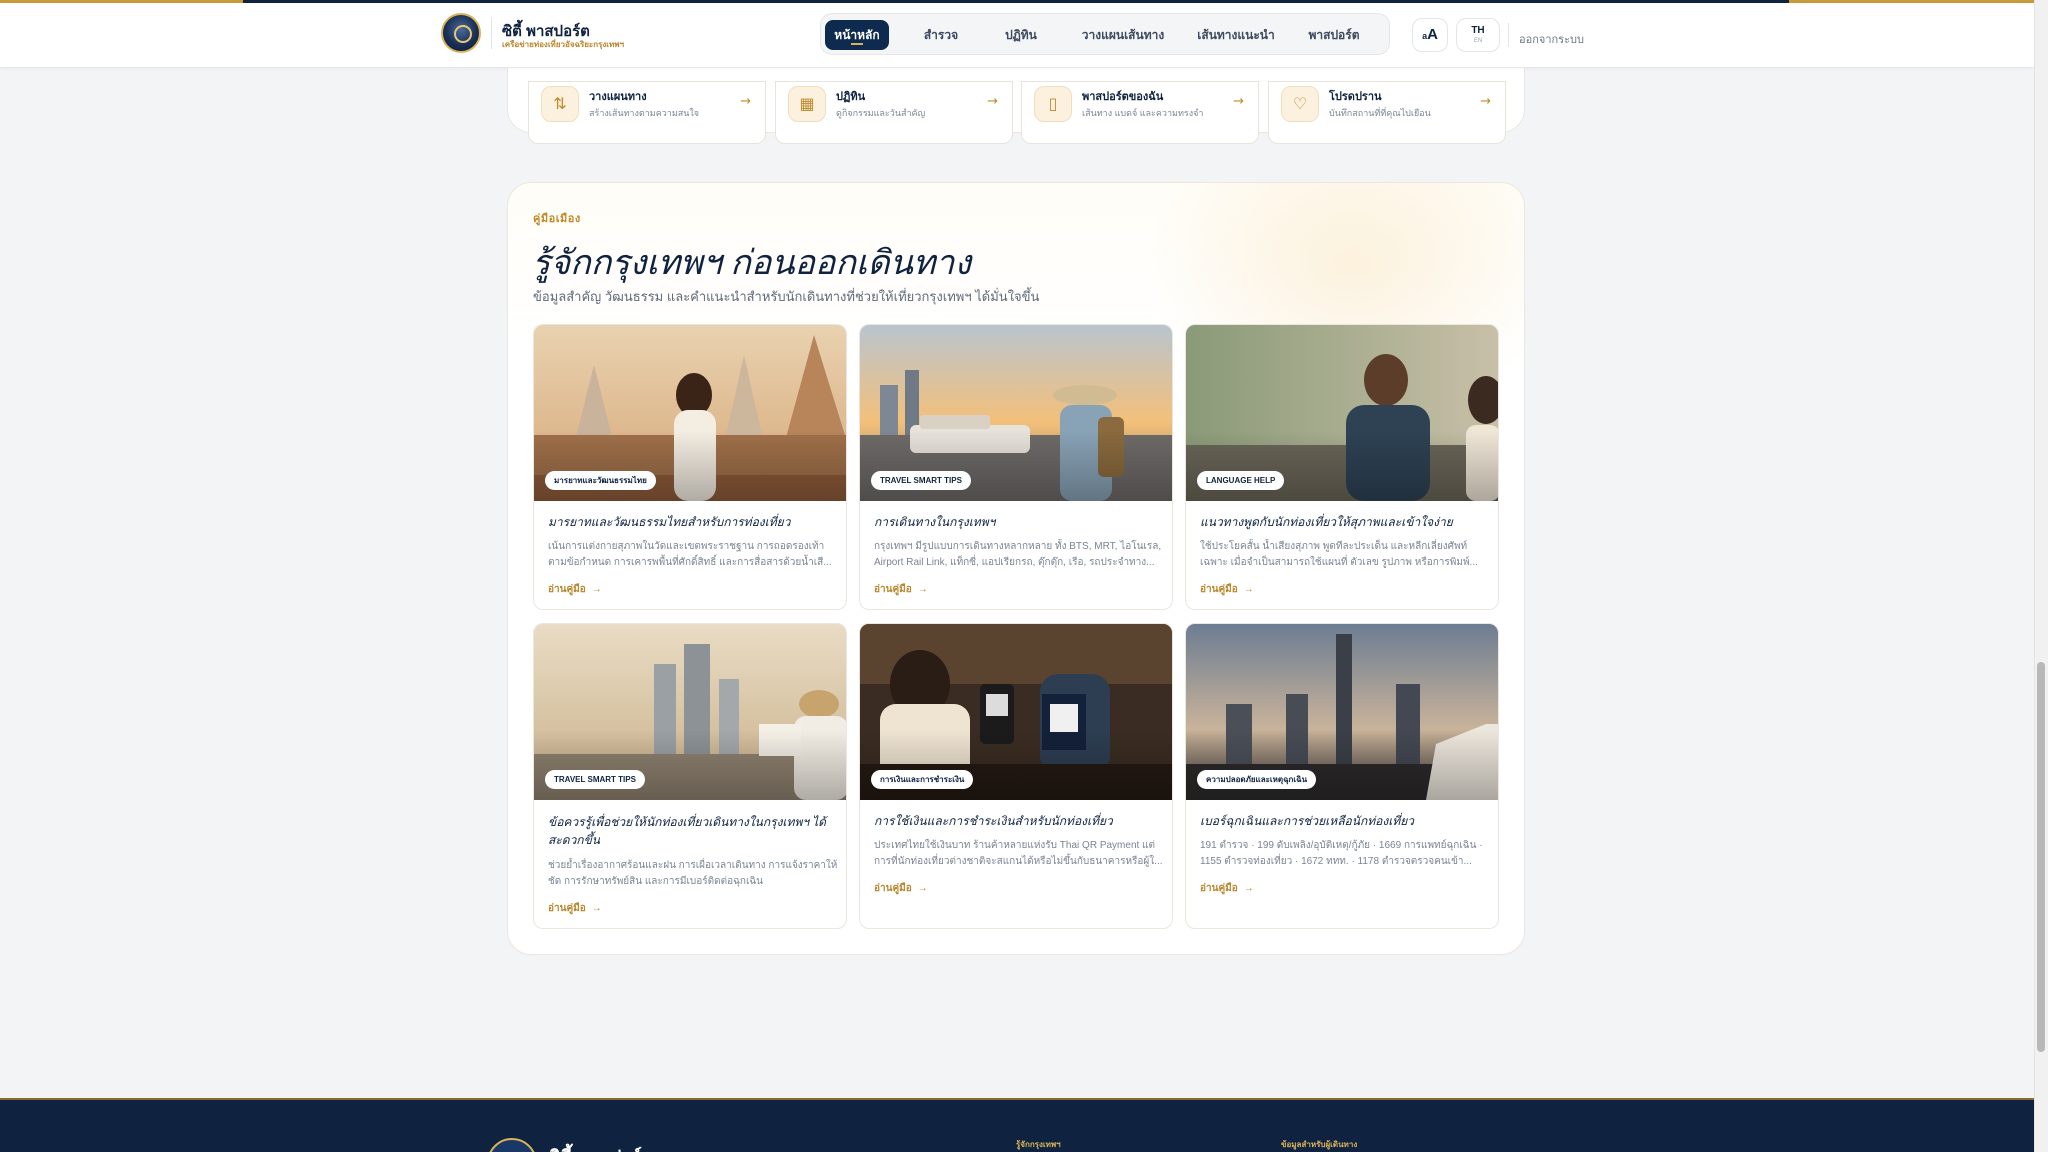 The width and height of the screenshot is (2048, 1152). What do you see at coordinates (1508, 35) in the screenshot?
I see `header-divider` at bounding box center [1508, 35].